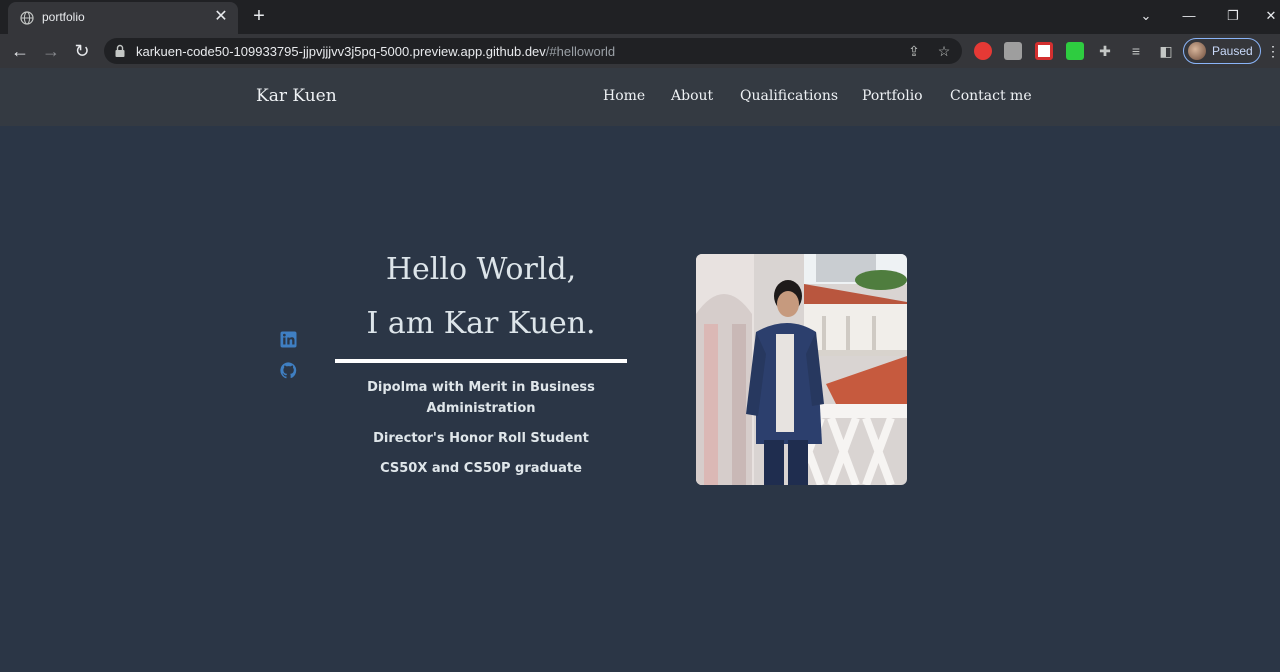  Describe the element at coordinates (288, 339) in the screenshot. I see `linkedin-icon` at that location.